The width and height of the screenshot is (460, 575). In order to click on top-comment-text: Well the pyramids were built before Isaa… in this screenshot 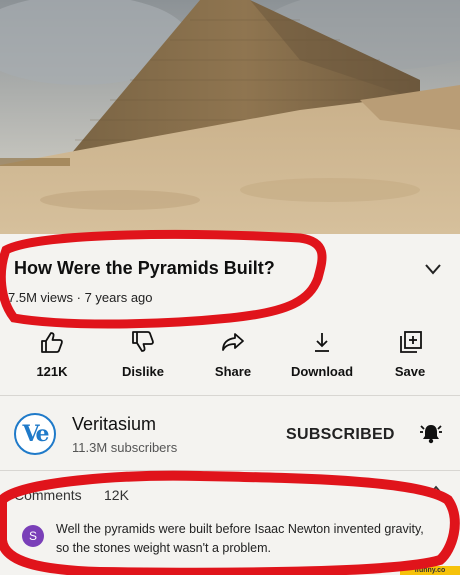, I will do `click(240, 538)`.